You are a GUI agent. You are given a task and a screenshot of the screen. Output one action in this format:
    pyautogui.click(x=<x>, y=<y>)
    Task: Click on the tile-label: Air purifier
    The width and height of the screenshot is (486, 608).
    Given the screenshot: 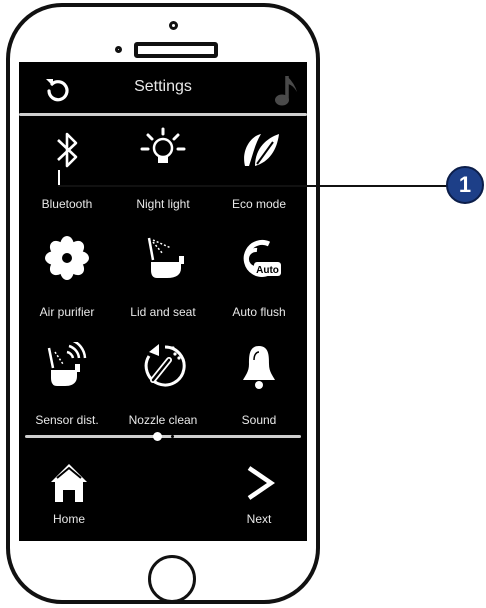 What is the action you would take?
    pyautogui.click(x=67, y=312)
    